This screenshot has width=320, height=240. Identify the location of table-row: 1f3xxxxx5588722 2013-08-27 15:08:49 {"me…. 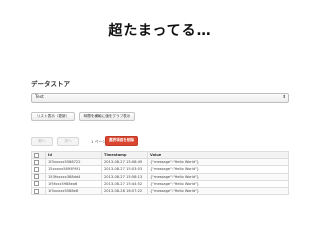
(160, 162).